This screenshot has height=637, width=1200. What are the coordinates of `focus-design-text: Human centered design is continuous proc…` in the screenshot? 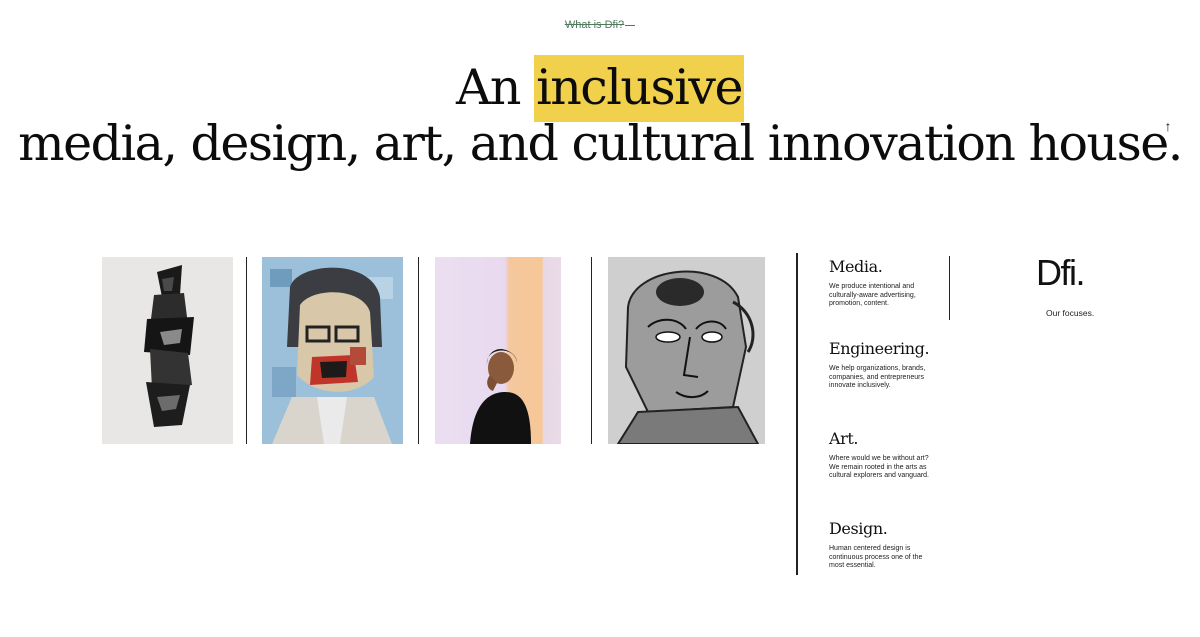 It's located at (876, 557).